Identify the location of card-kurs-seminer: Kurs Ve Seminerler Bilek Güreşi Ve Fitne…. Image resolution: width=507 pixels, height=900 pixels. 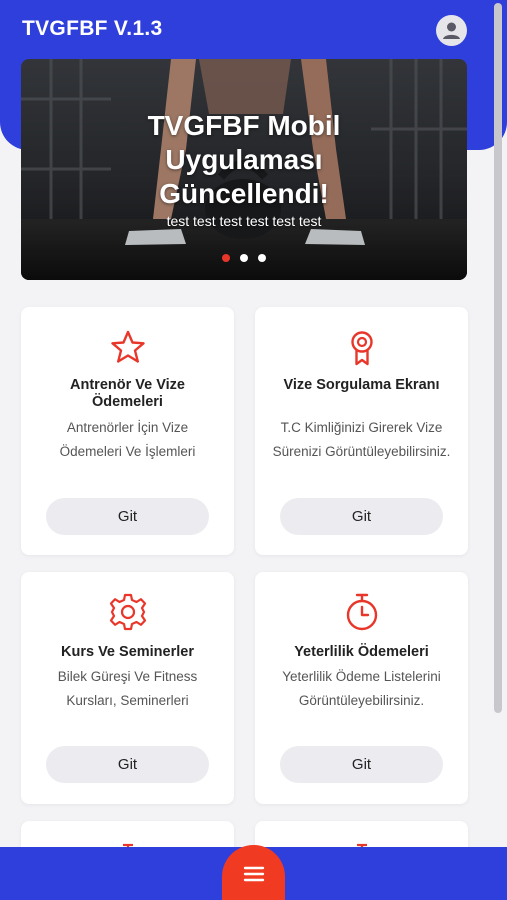
(127, 688).